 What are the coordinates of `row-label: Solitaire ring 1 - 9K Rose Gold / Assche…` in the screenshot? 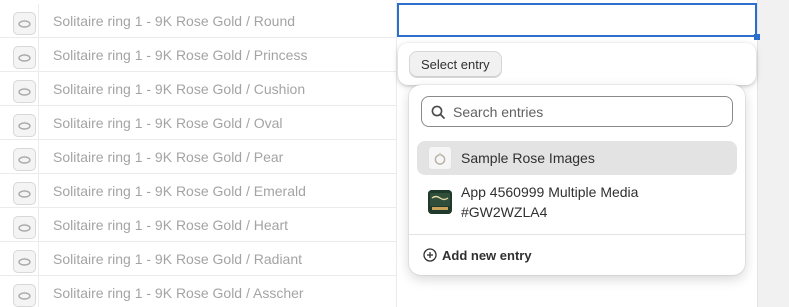 It's located at (178, 293).